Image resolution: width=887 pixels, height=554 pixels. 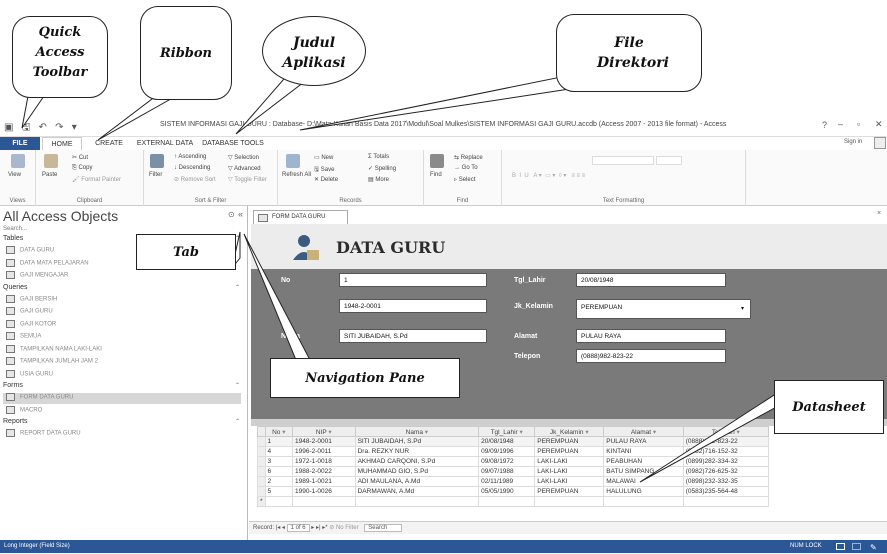 I want to click on callout-datasheet: Datasheet, so click(x=829, y=407).